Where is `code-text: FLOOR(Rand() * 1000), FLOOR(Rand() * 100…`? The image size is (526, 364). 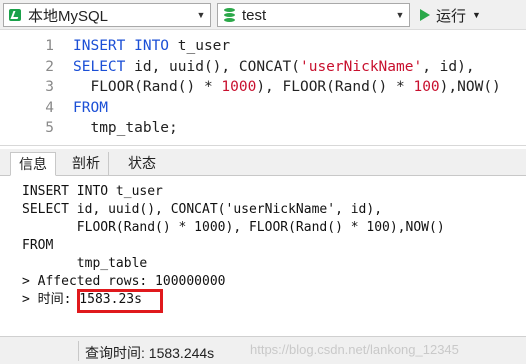
code-text: FLOOR(Rand() * 1000), FLOOR(Rand() * 100… is located at coordinates (287, 87).